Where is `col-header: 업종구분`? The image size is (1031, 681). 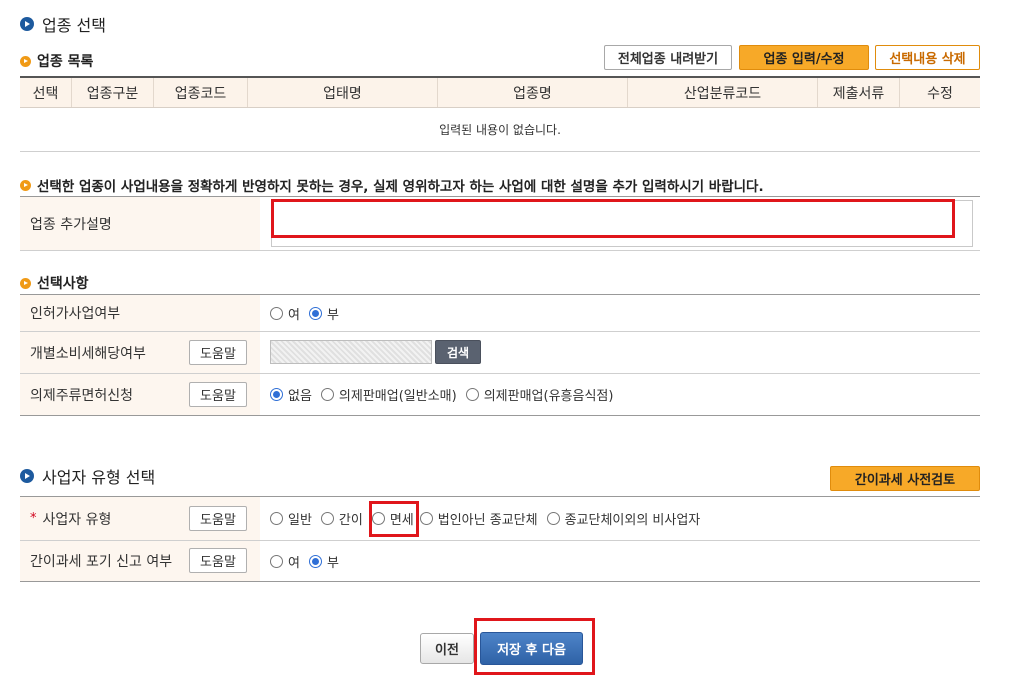 col-header: 업종구분 is located at coordinates (113, 92).